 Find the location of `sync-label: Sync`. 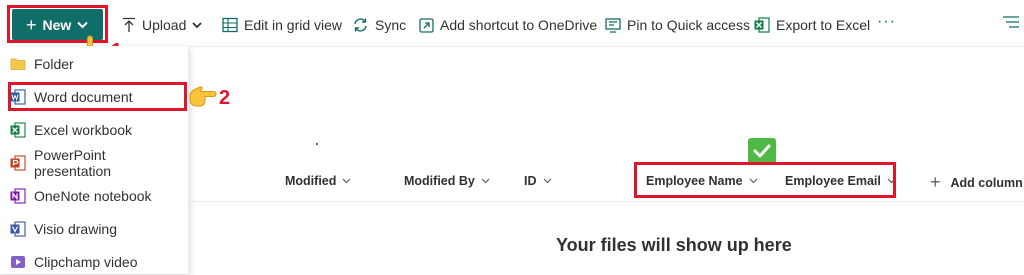

sync-label: Sync is located at coordinates (391, 25).